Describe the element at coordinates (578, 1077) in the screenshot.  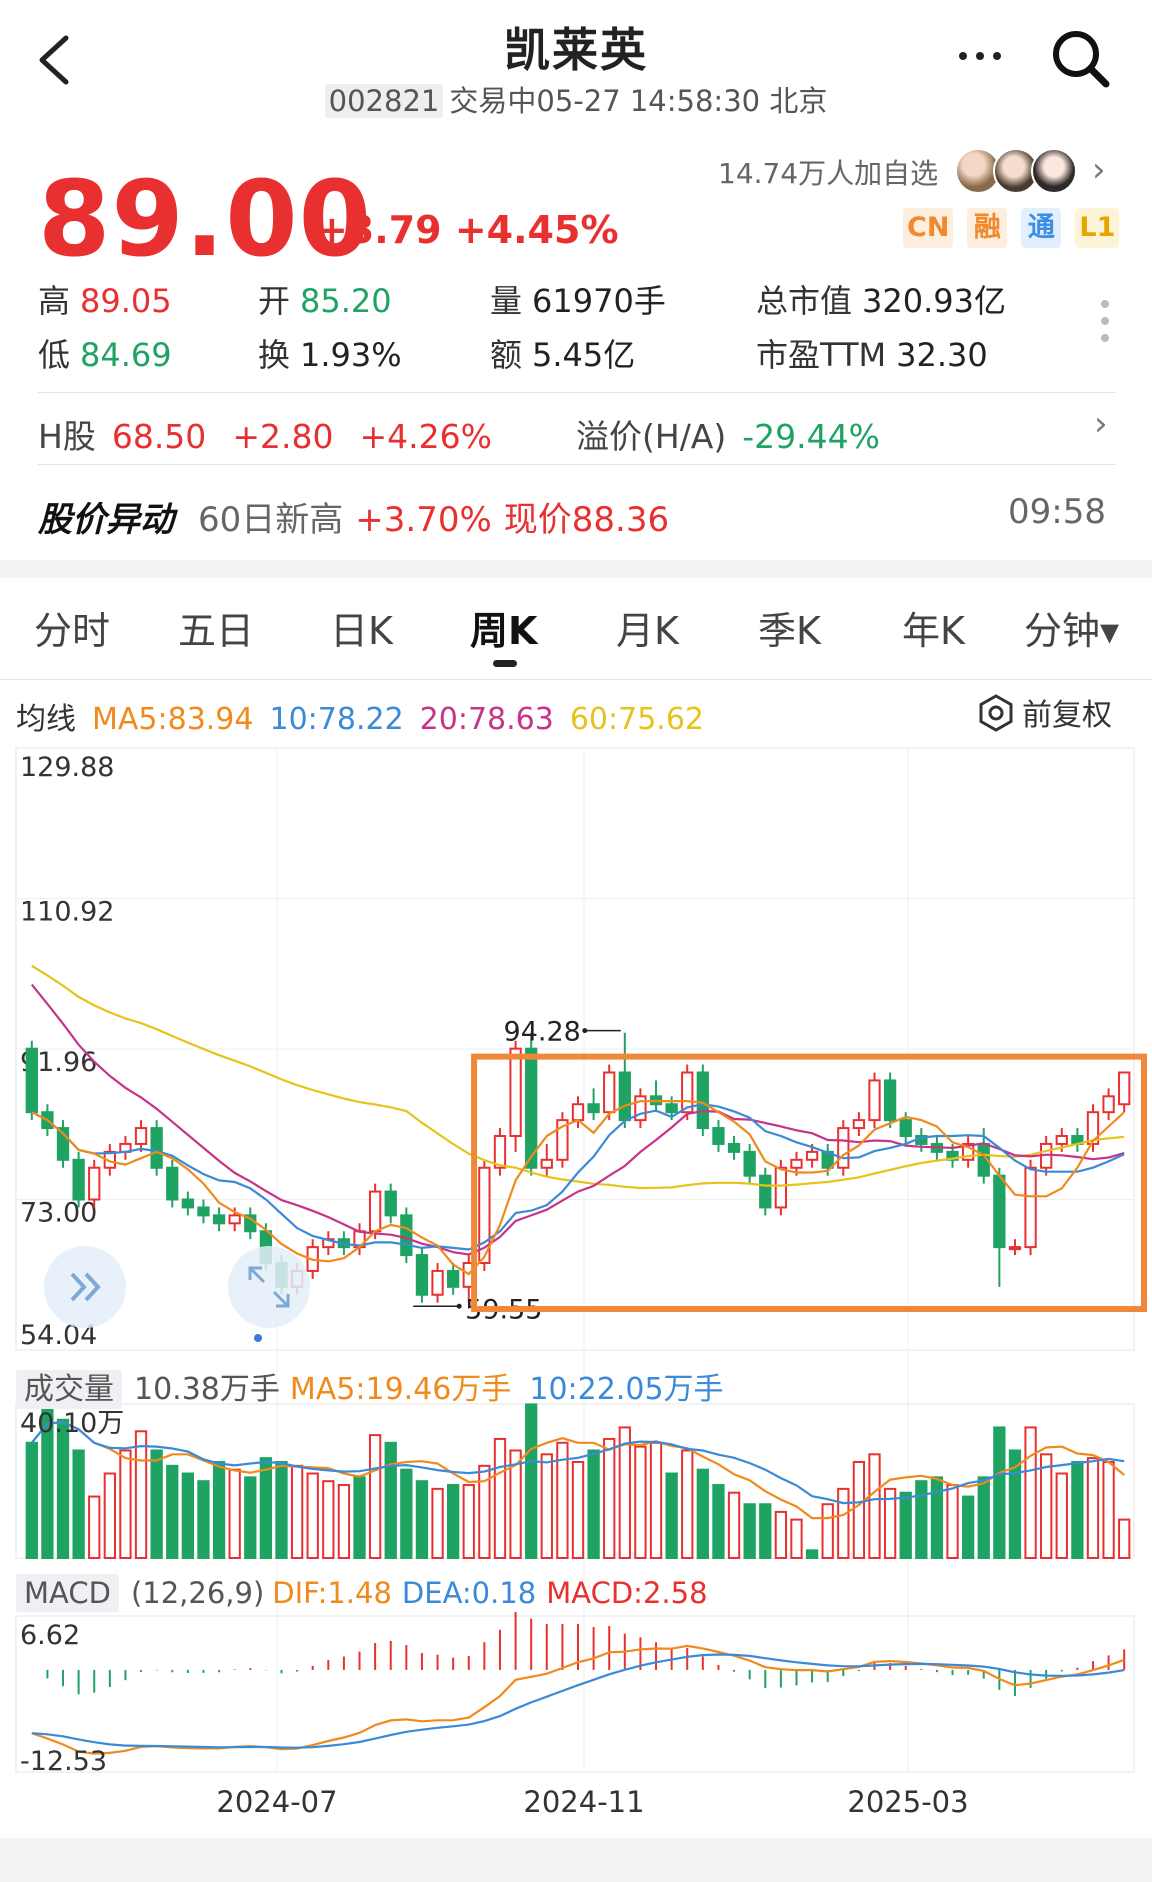
I see `ma60-line` at that location.